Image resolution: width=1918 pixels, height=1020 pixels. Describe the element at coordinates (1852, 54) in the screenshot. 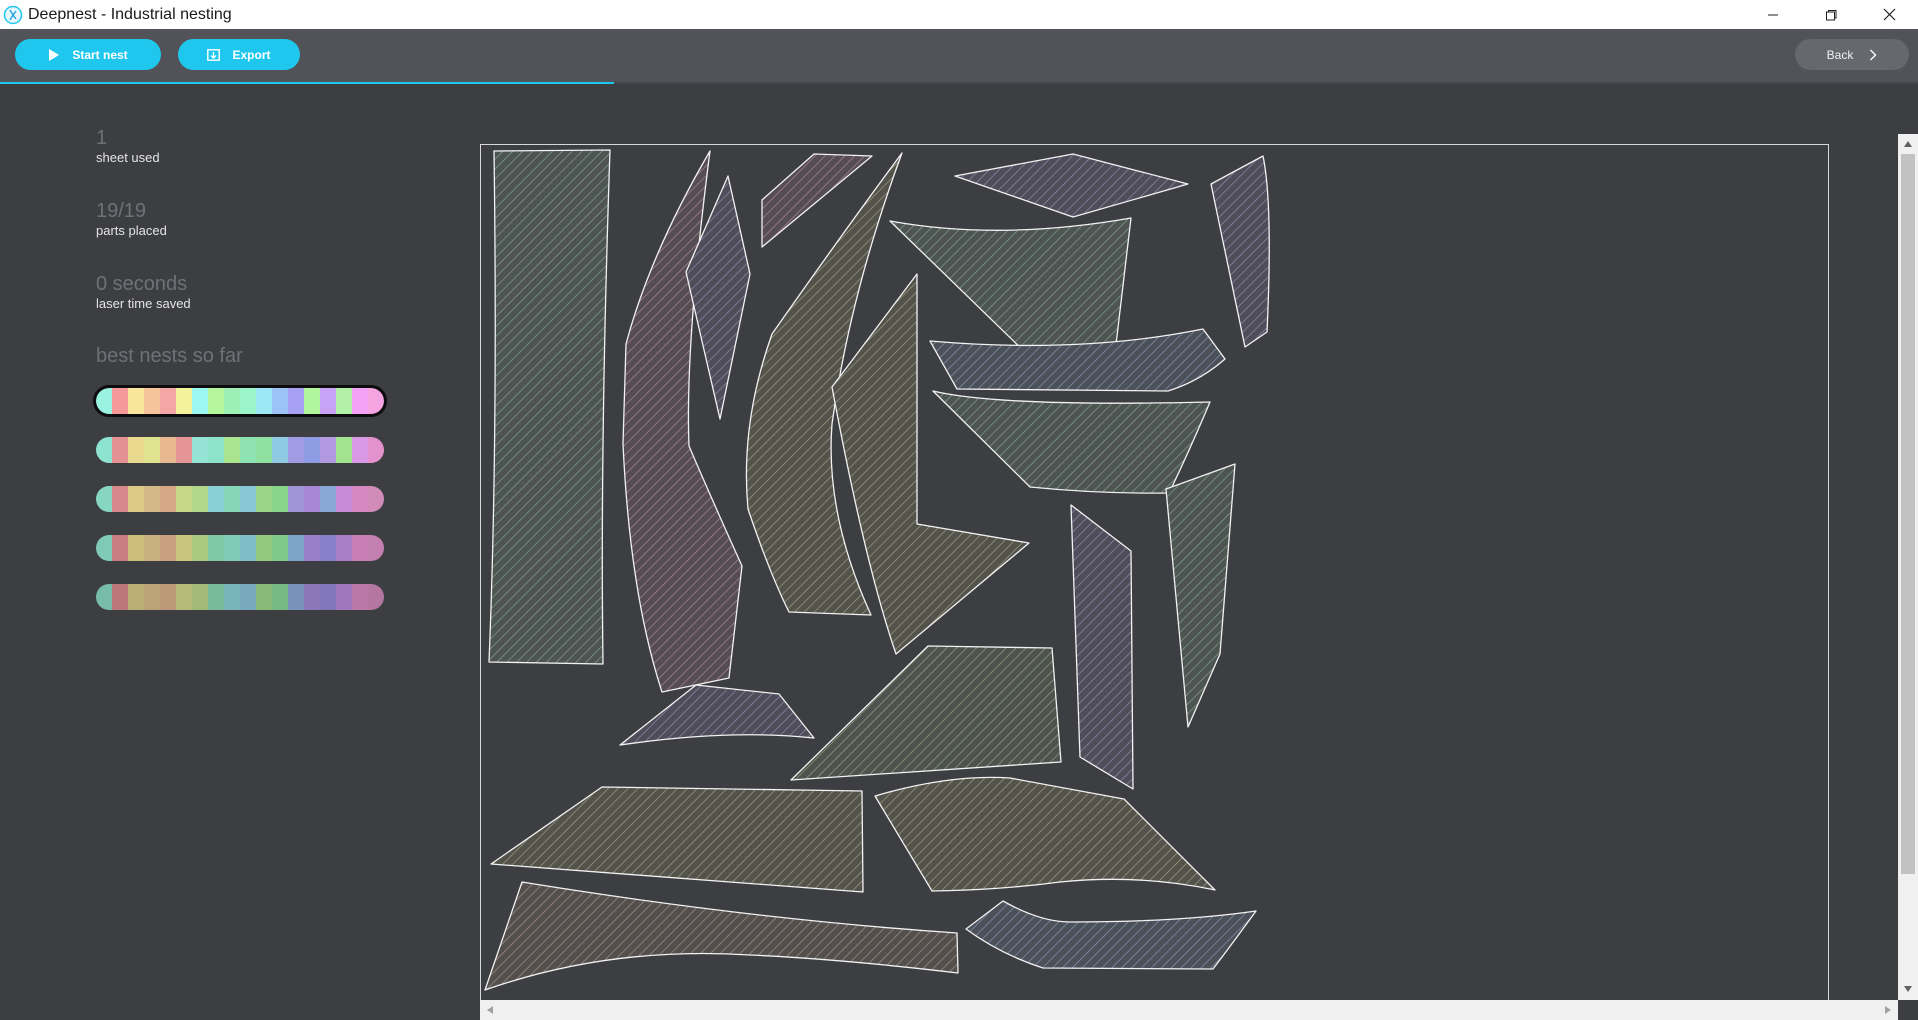

I see `back-button: Back` at that location.